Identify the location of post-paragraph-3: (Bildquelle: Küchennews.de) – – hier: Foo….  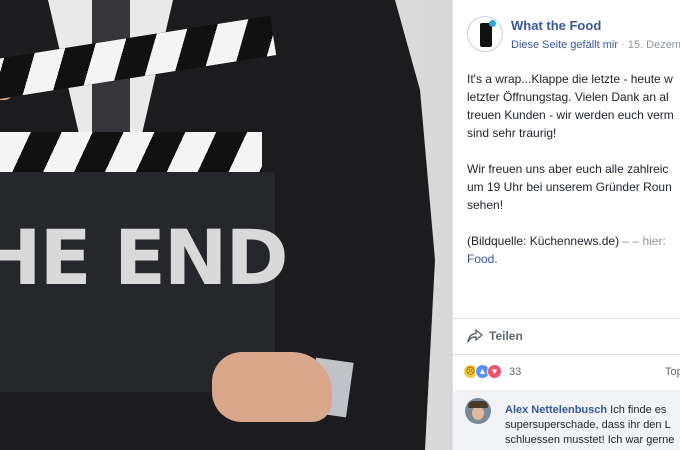
(573, 250).